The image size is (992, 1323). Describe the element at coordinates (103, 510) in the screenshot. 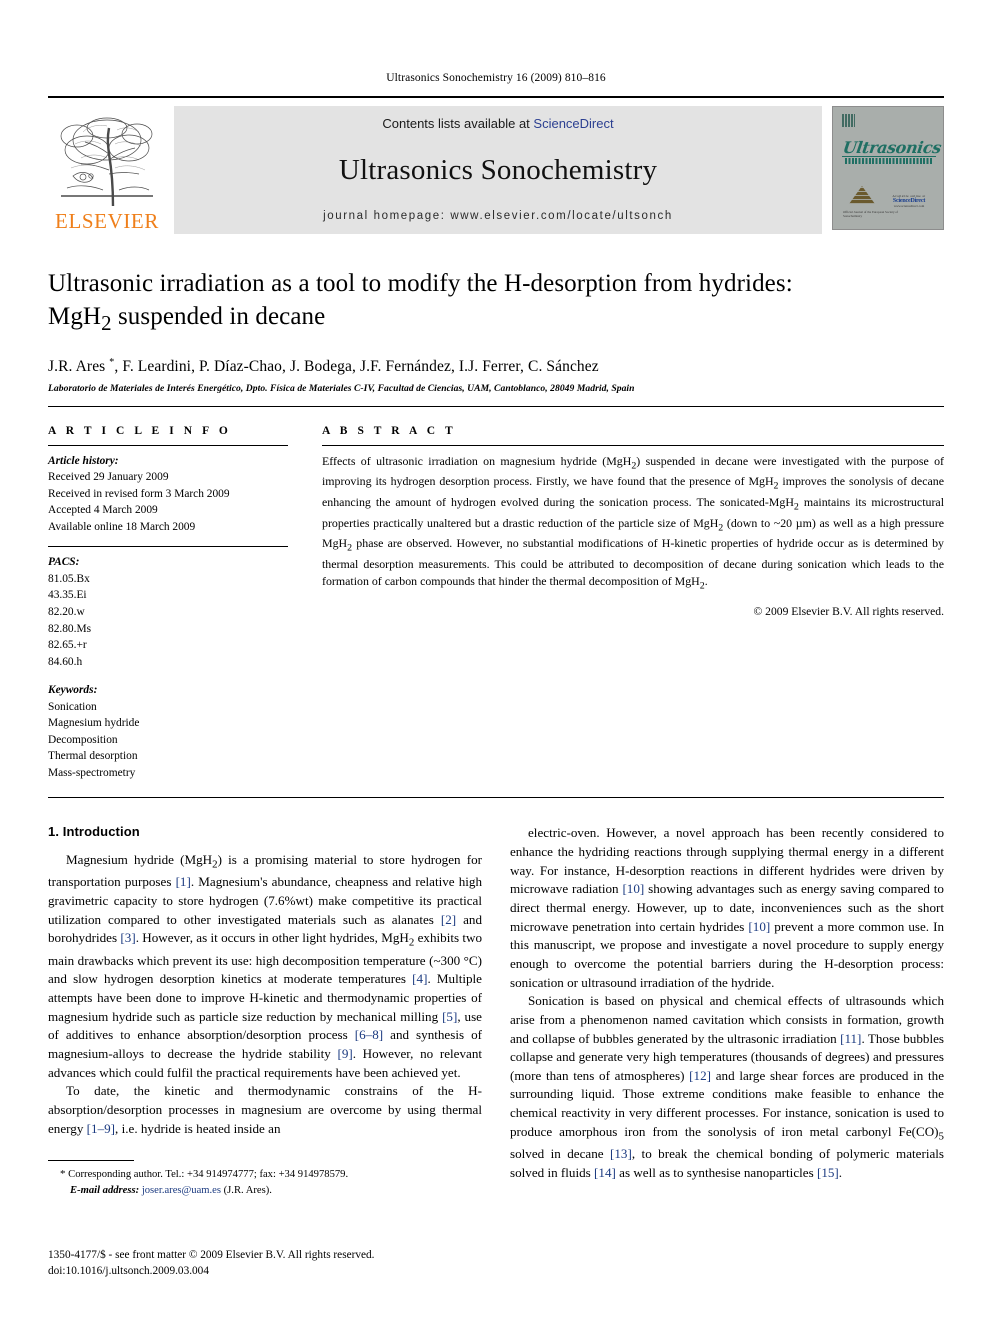

I see `history-item: Accepted 4 March 2009` at that location.